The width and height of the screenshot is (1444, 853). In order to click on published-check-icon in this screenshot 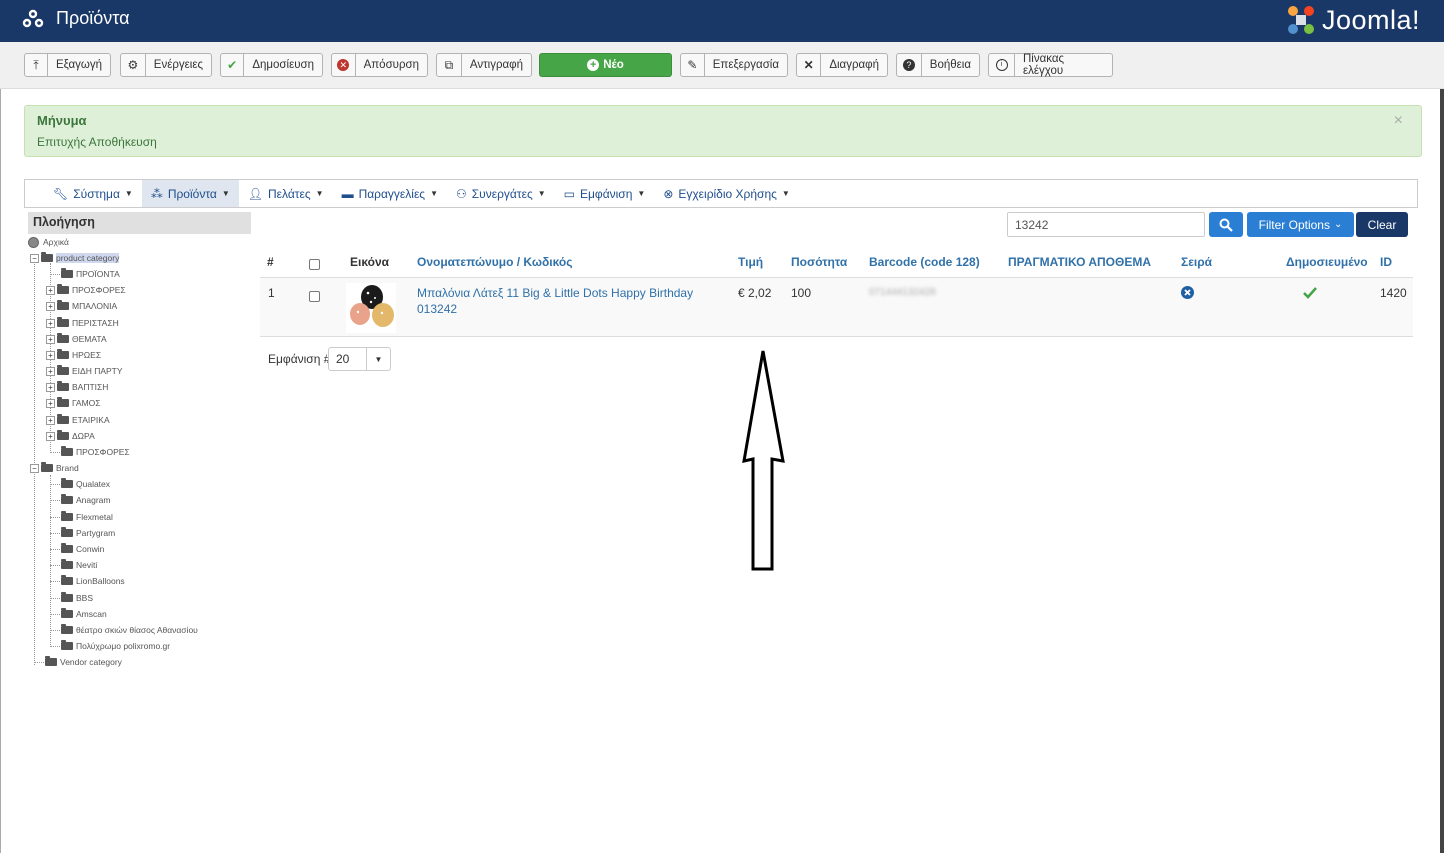, I will do `click(1310, 293)`.